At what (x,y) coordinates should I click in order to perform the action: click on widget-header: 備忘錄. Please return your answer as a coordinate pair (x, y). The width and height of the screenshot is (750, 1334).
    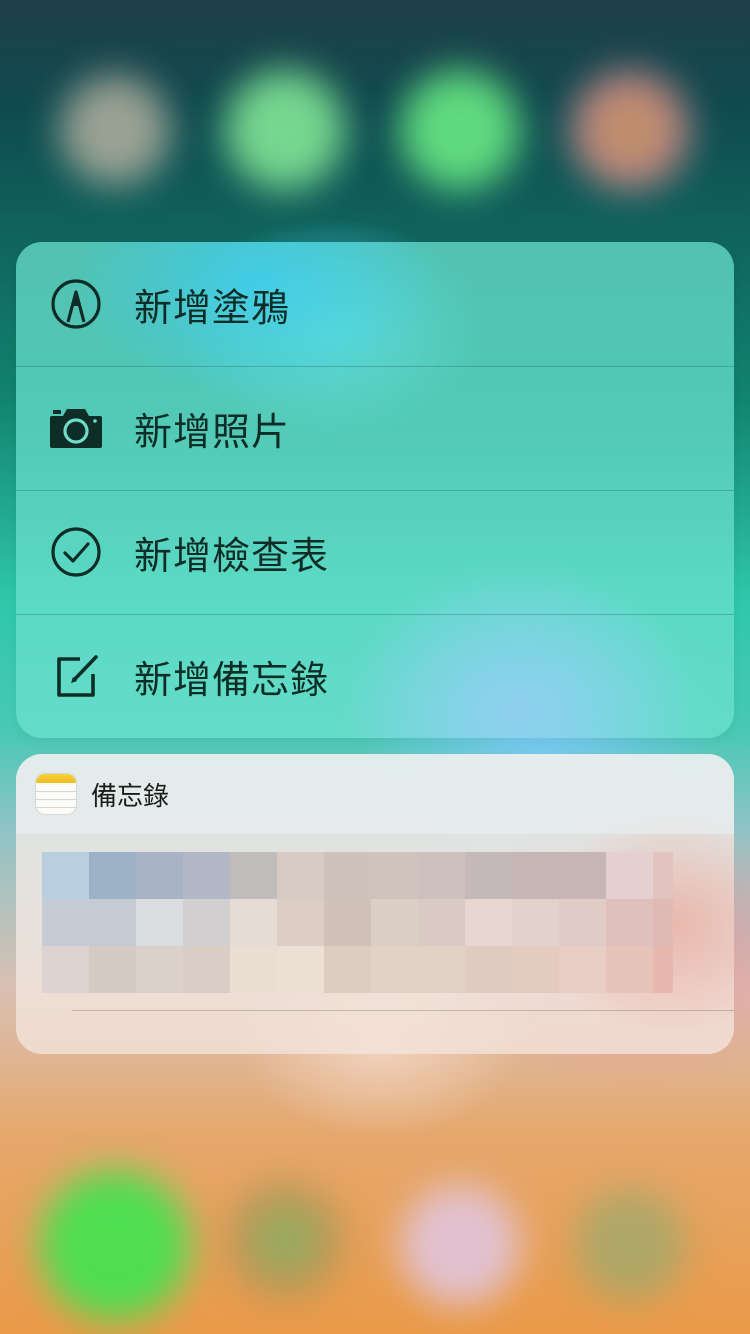
    Looking at the image, I should click on (375, 794).